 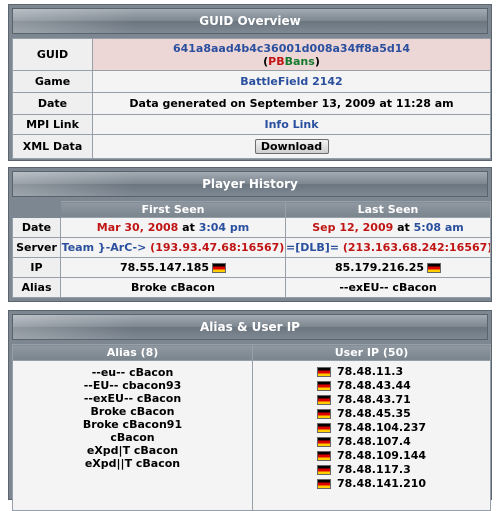 I want to click on list-item: 78.48.45.35, so click(x=372, y=414).